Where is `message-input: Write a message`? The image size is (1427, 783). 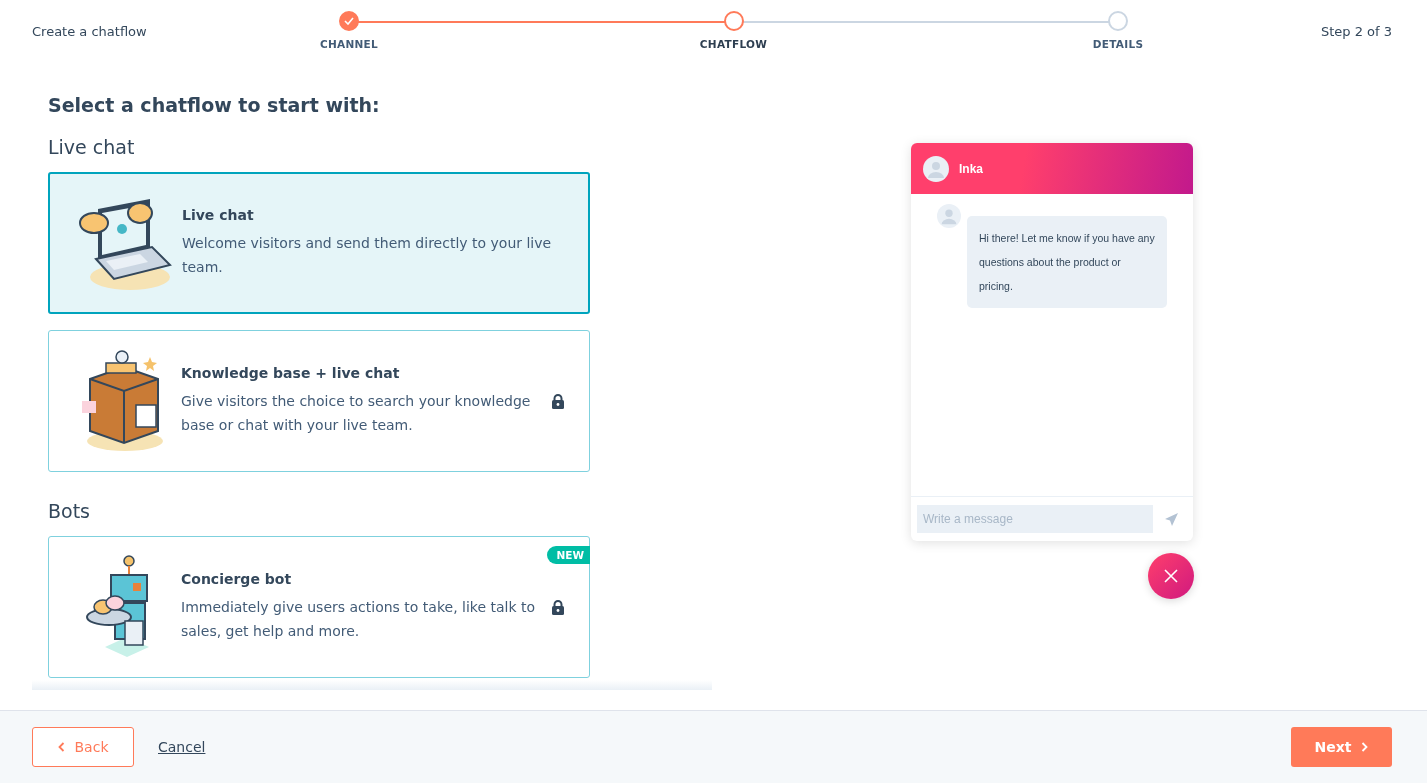
message-input: Write a message is located at coordinates (1035, 519).